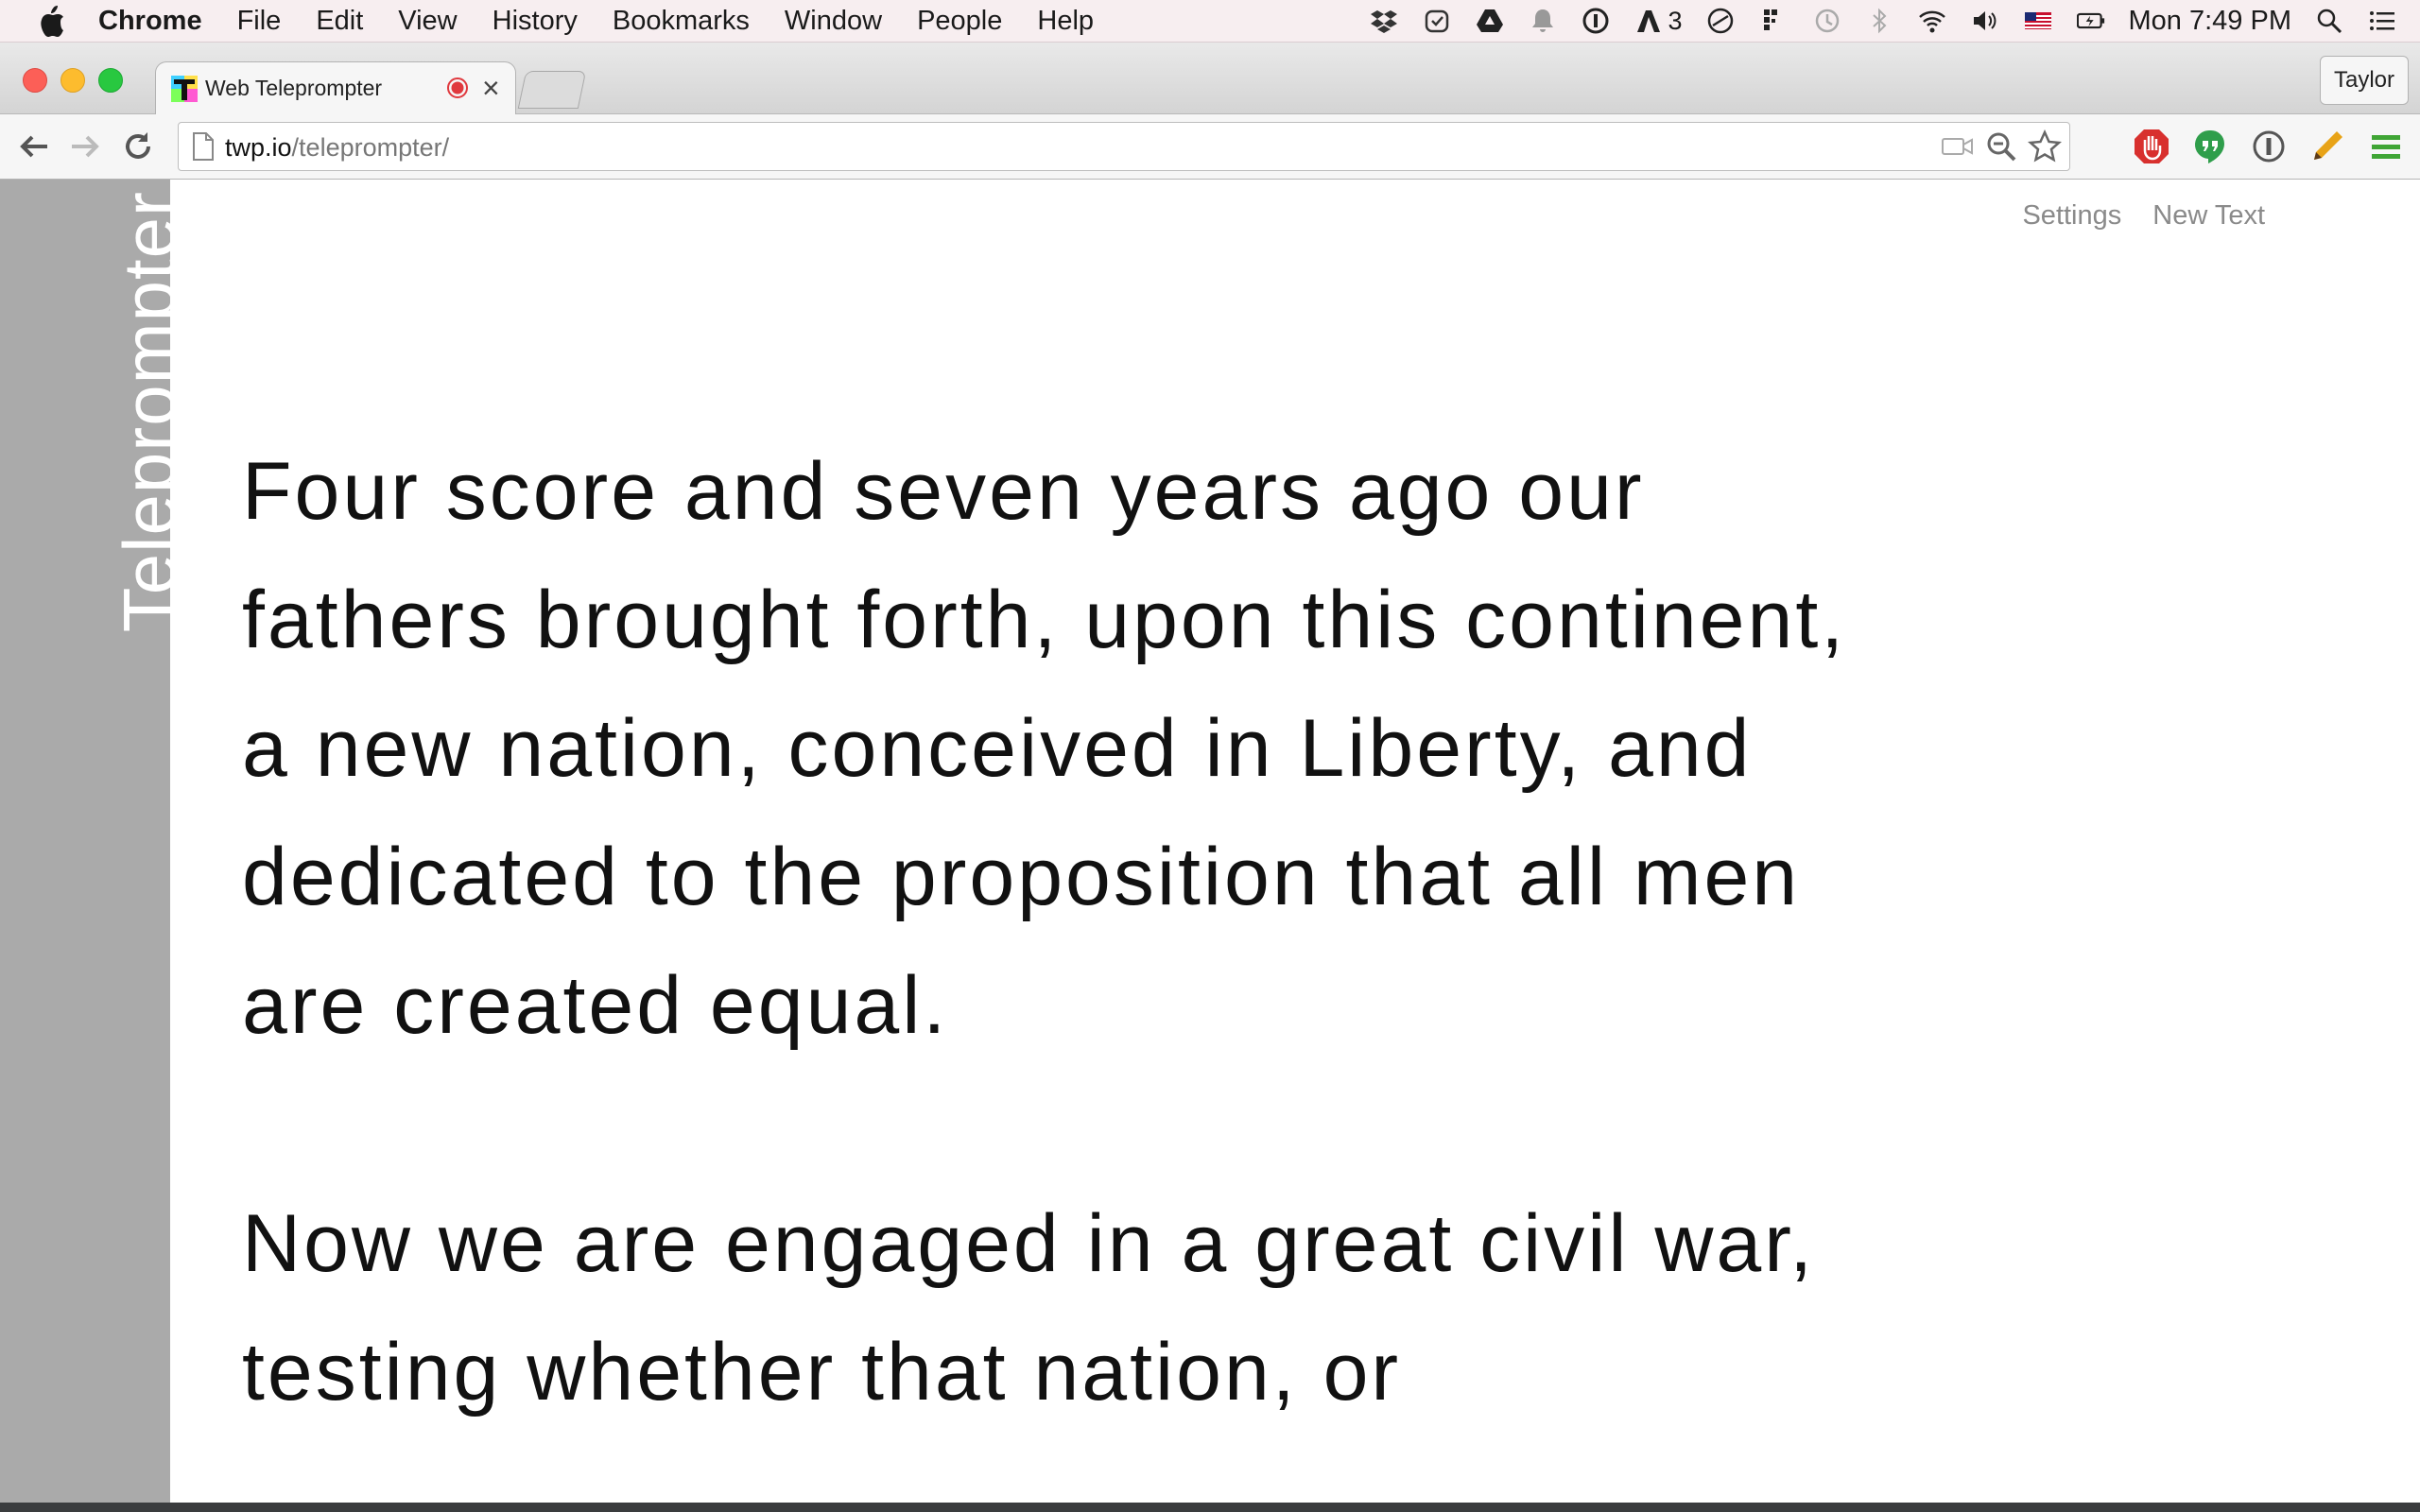  I want to click on volume-icon, so click(1985, 21).